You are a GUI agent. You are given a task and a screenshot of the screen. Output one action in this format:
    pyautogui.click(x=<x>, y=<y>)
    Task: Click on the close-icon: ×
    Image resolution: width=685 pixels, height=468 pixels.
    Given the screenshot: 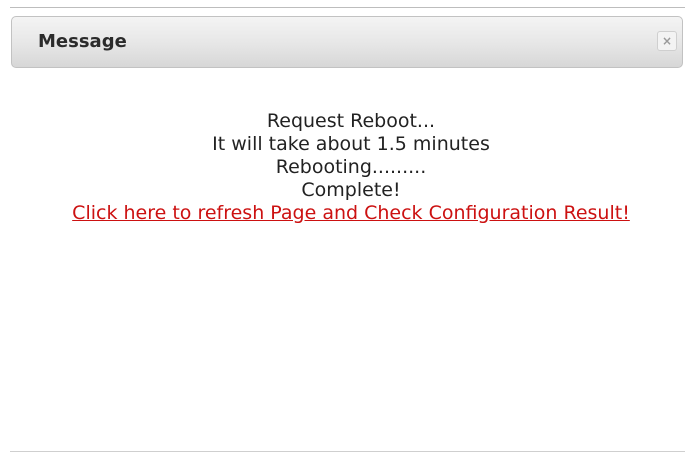 What is the action you would take?
    pyautogui.click(x=667, y=41)
    